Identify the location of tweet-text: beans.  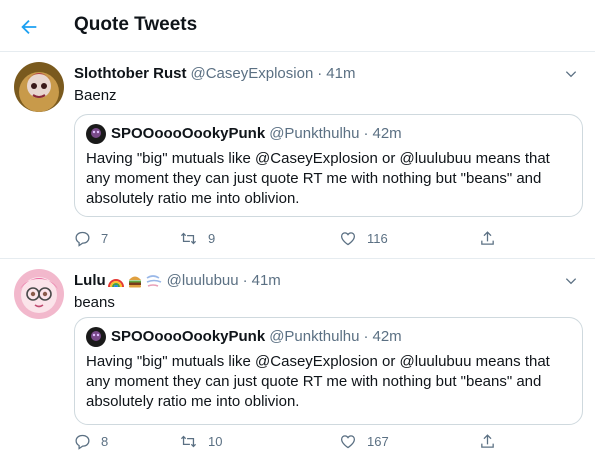
(94, 302).